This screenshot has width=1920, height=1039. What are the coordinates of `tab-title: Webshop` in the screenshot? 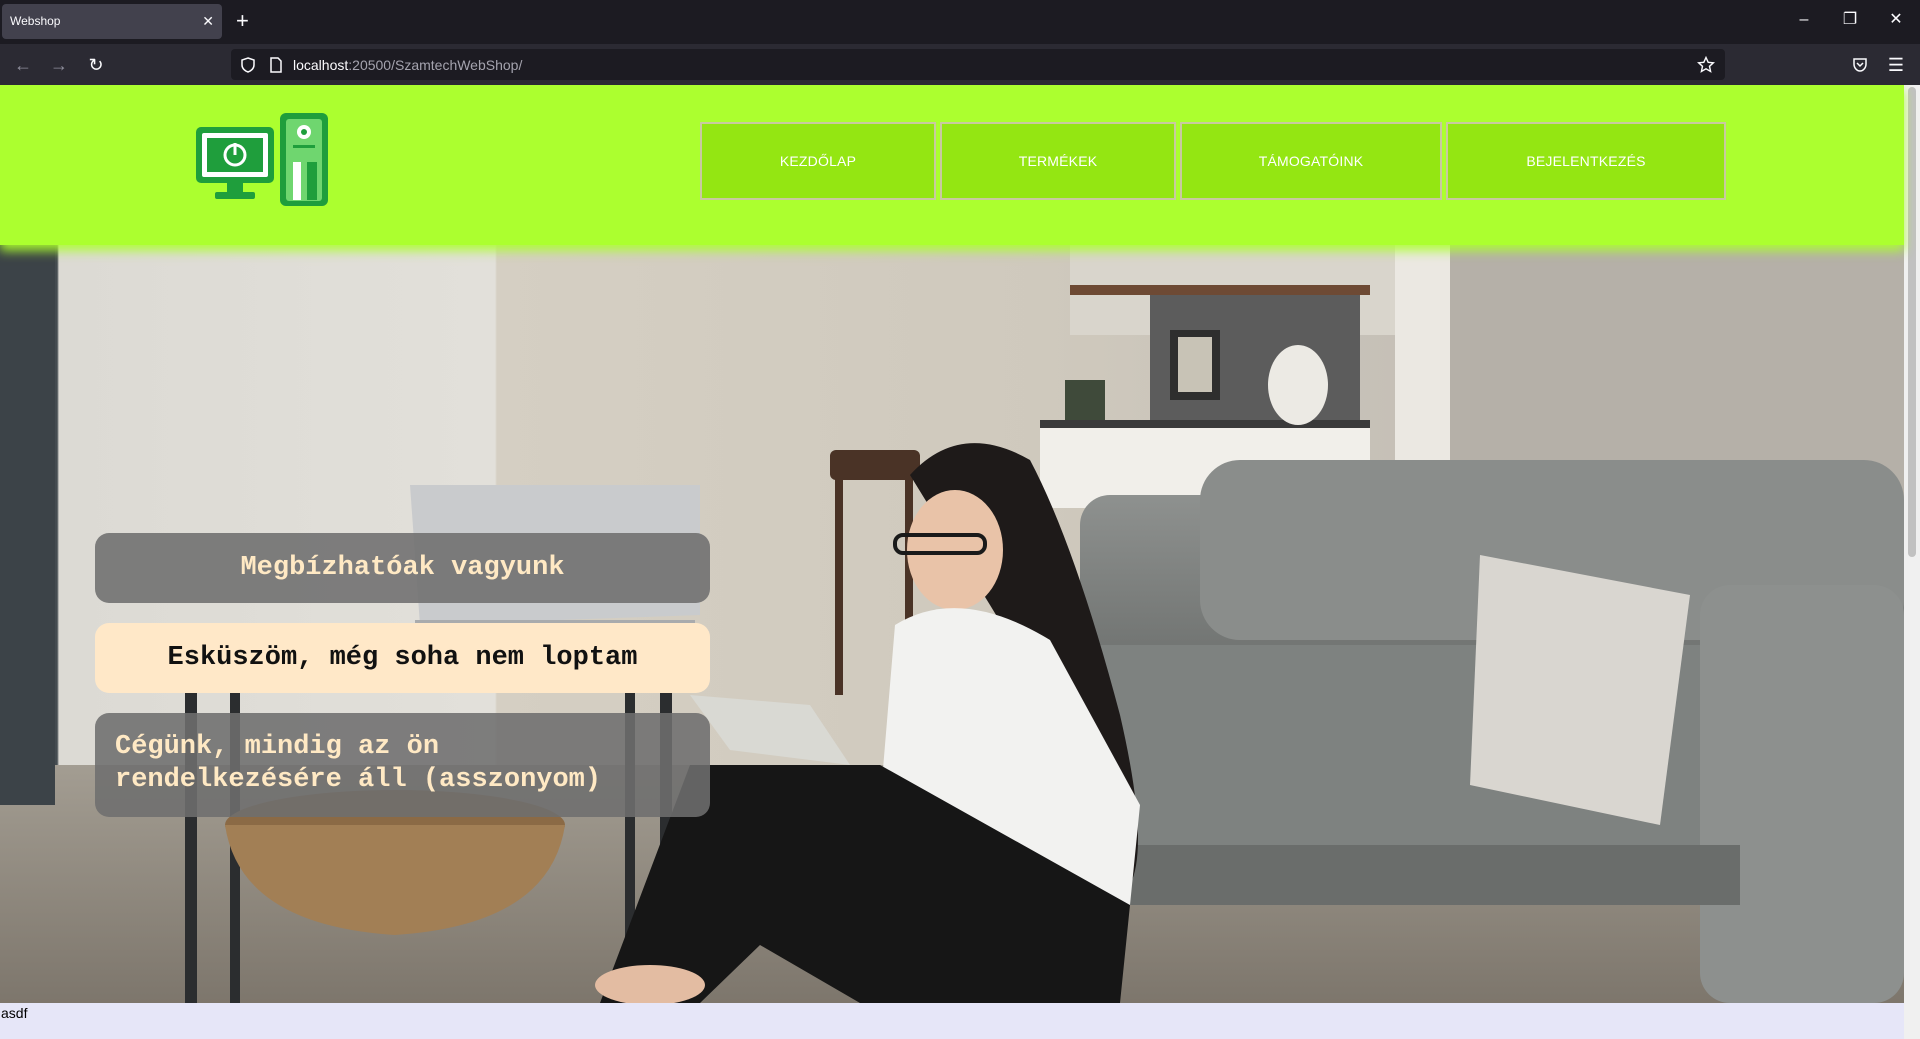 It's located at (35, 21).